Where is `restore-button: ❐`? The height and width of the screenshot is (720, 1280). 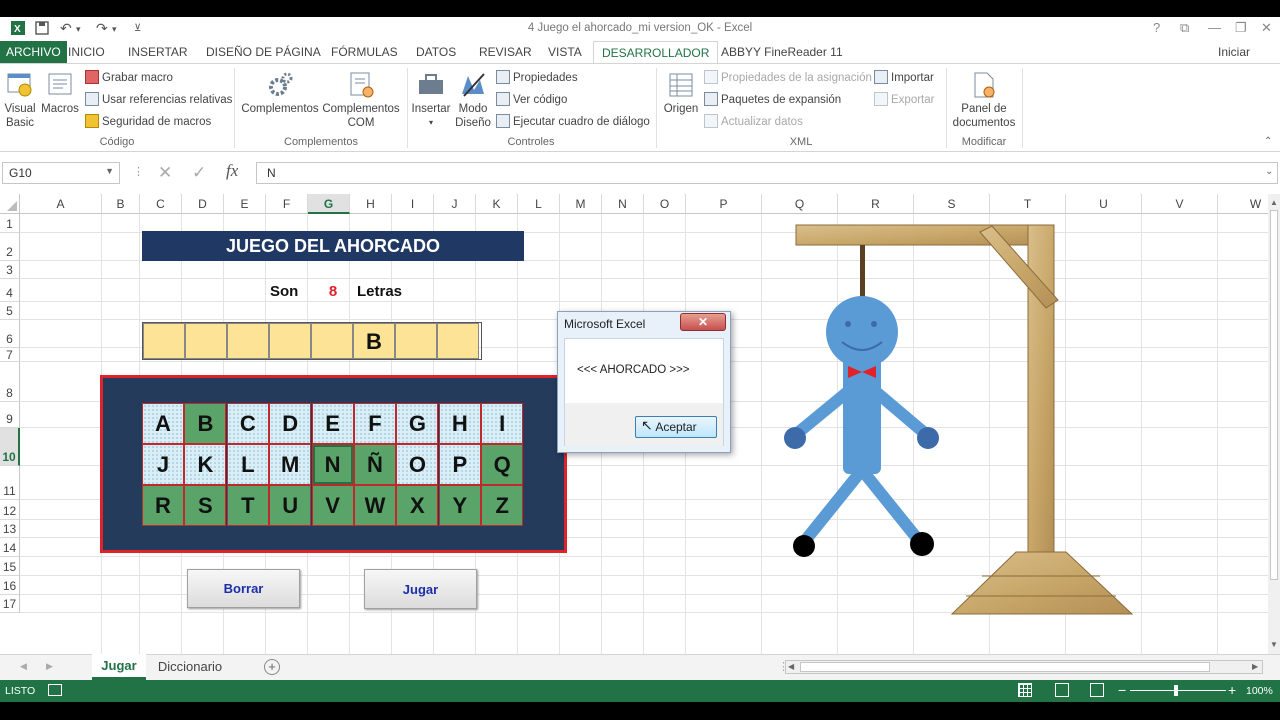 restore-button: ❐ is located at coordinates (1241, 28).